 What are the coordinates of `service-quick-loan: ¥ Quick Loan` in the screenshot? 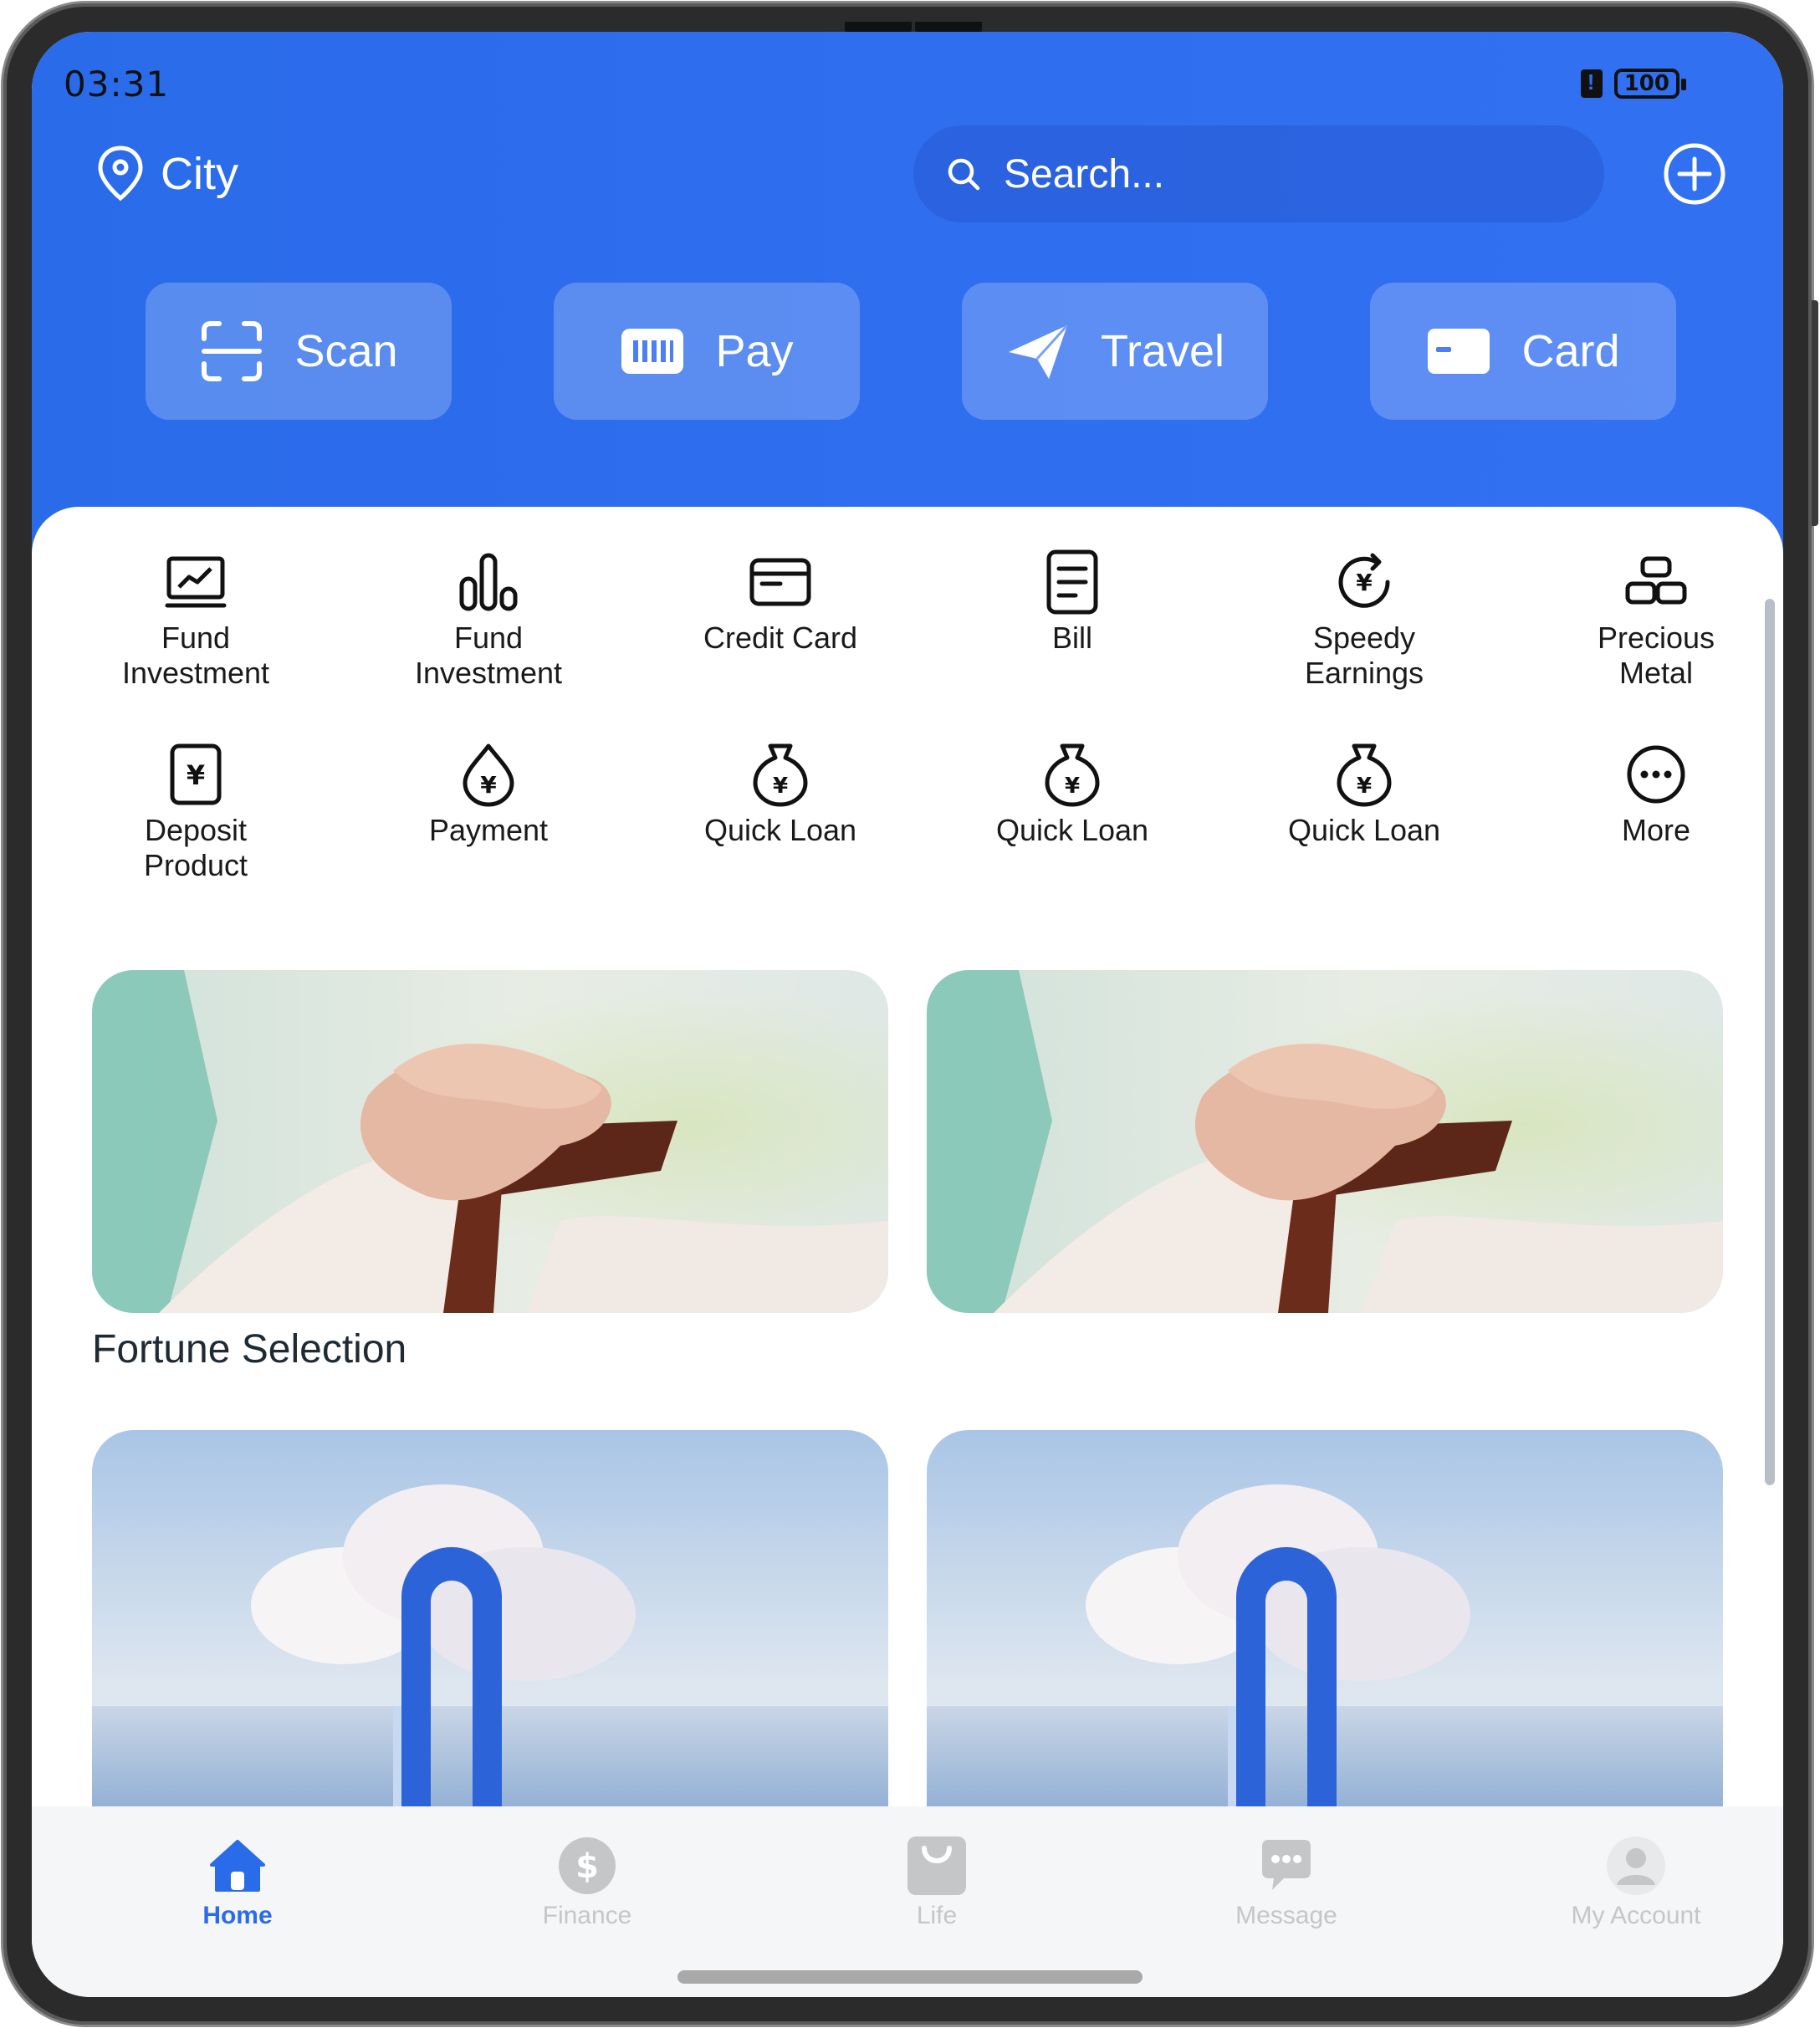 It's located at (780, 794).